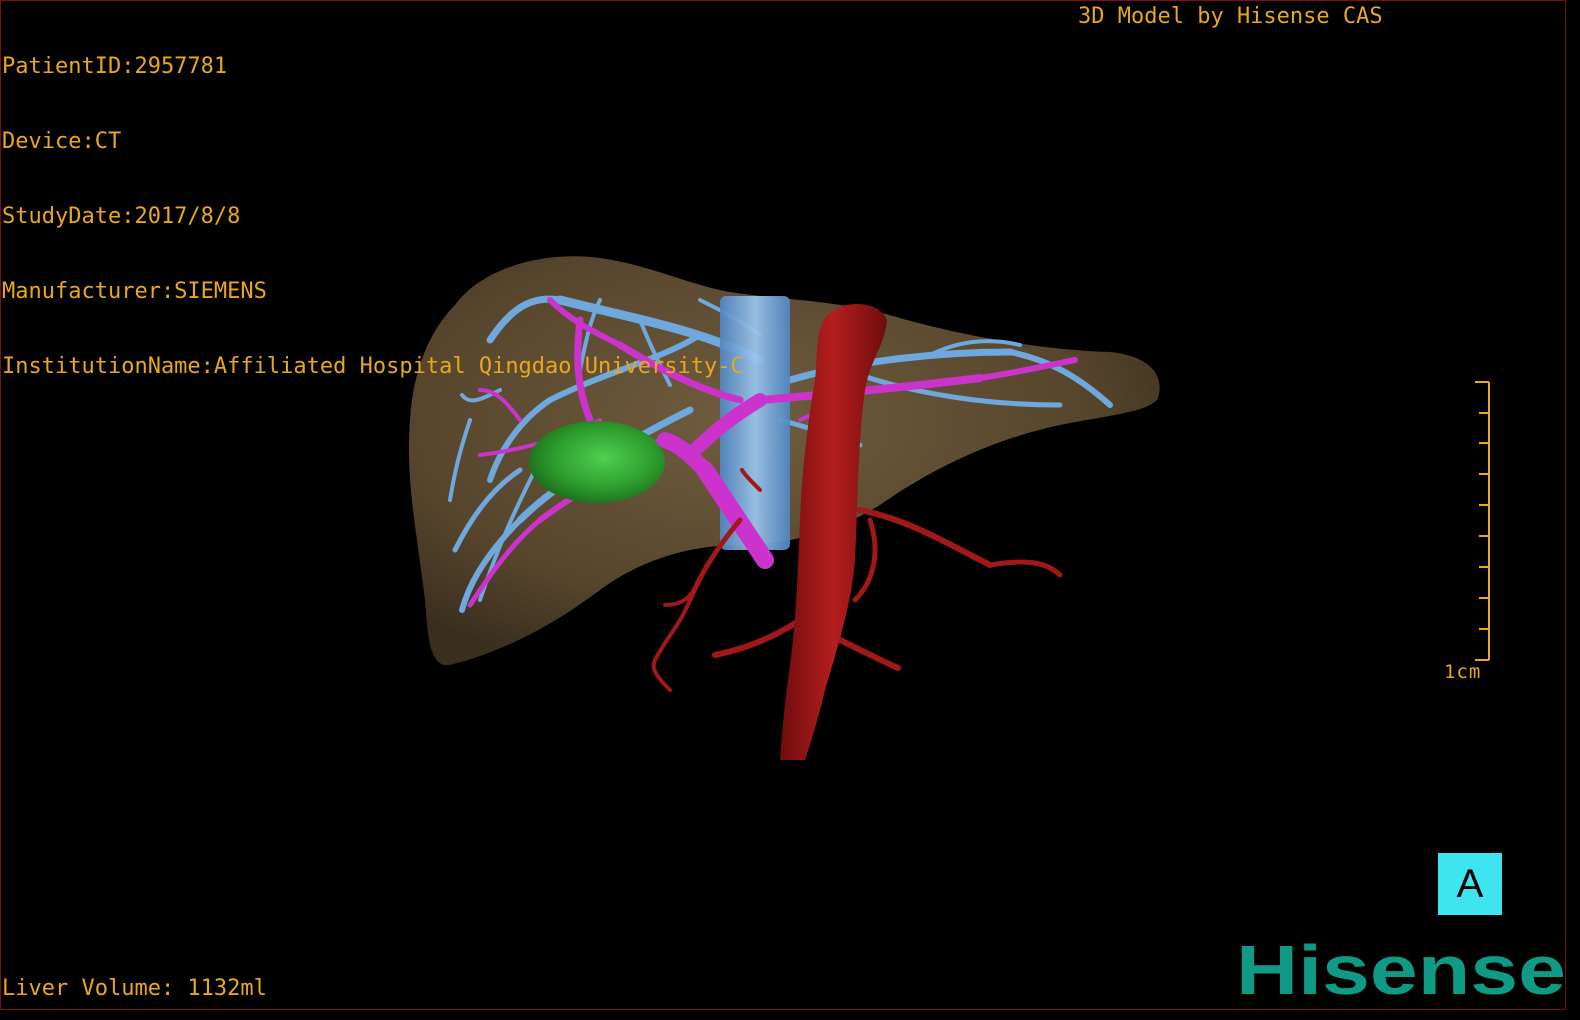 The width and height of the screenshot is (1580, 1020). I want to click on manufacturer: Manufacturer:SIEMENS, so click(134, 291).